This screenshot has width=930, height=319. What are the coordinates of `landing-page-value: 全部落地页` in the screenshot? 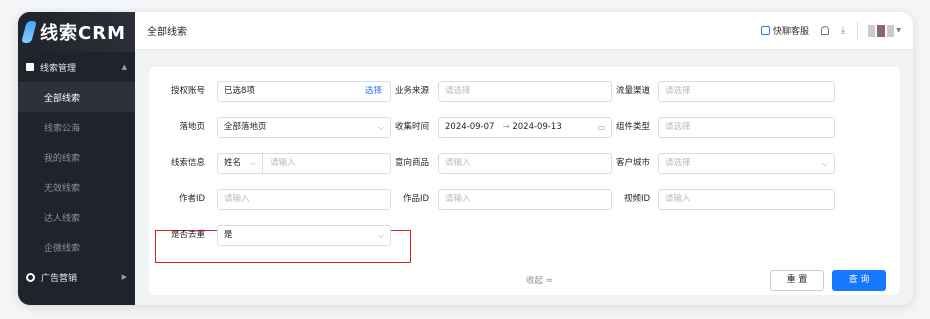 It's located at (245, 127).